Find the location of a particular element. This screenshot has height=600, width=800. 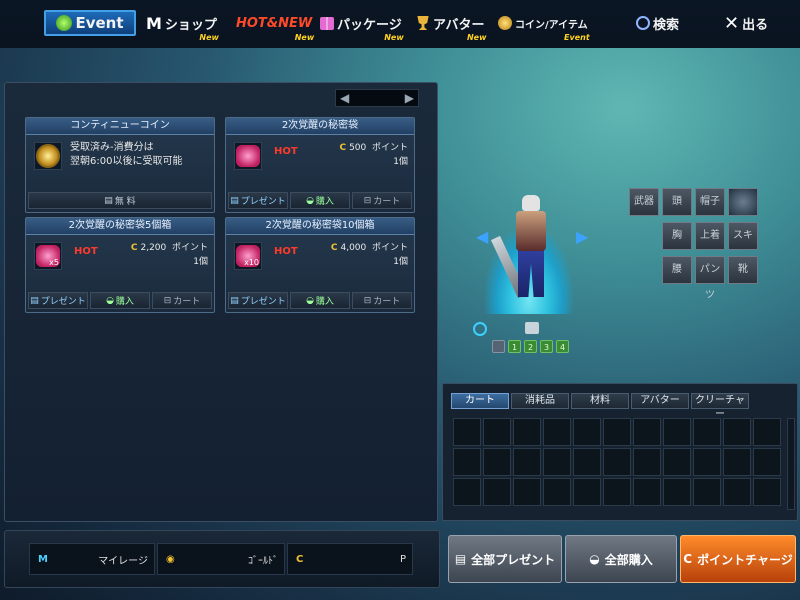

quantity-badge: x10 is located at coordinates (251, 262).